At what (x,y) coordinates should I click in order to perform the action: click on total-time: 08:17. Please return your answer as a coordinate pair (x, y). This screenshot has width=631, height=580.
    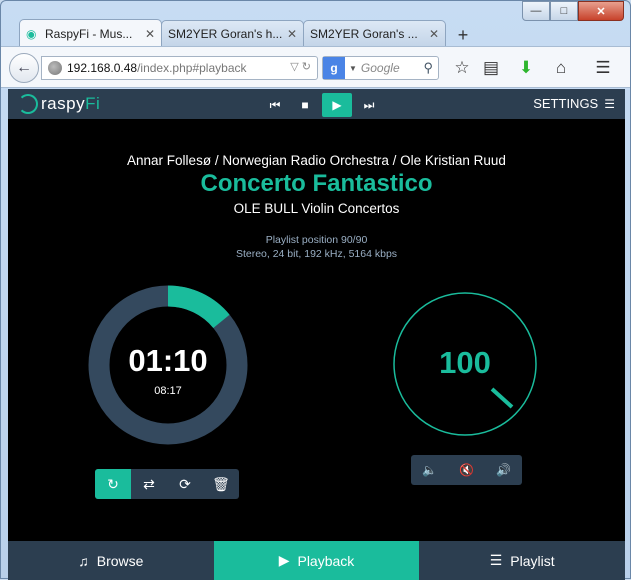
    Looking at the image, I should click on (168, 391).